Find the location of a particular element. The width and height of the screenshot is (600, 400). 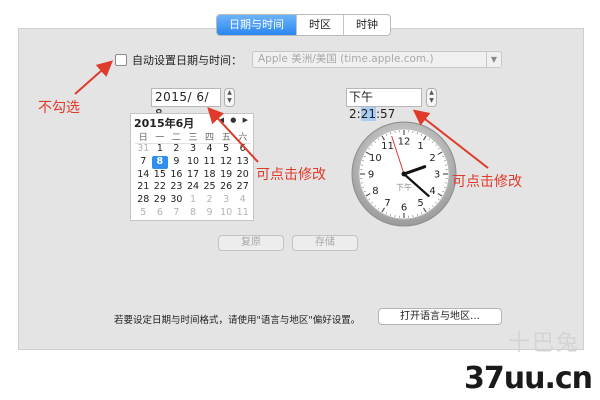

tab-bar: 日期与时间 时区 时钟 is located at coordinates (303, 25).